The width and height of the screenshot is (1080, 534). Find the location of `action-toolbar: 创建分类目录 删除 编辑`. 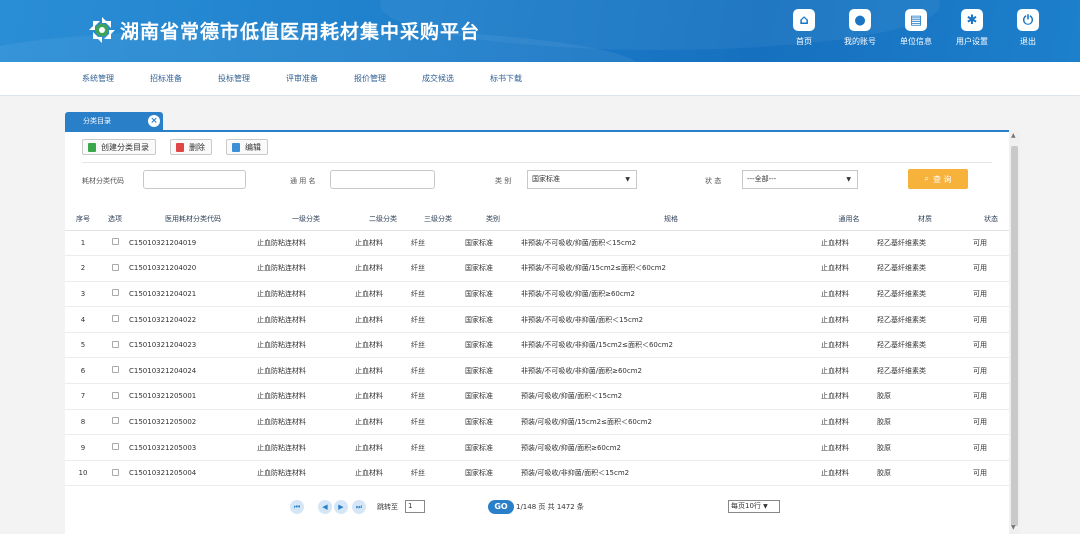

action-toolbar: 创建分类目录 删除 编辑 is located at coordinates (182, 147).